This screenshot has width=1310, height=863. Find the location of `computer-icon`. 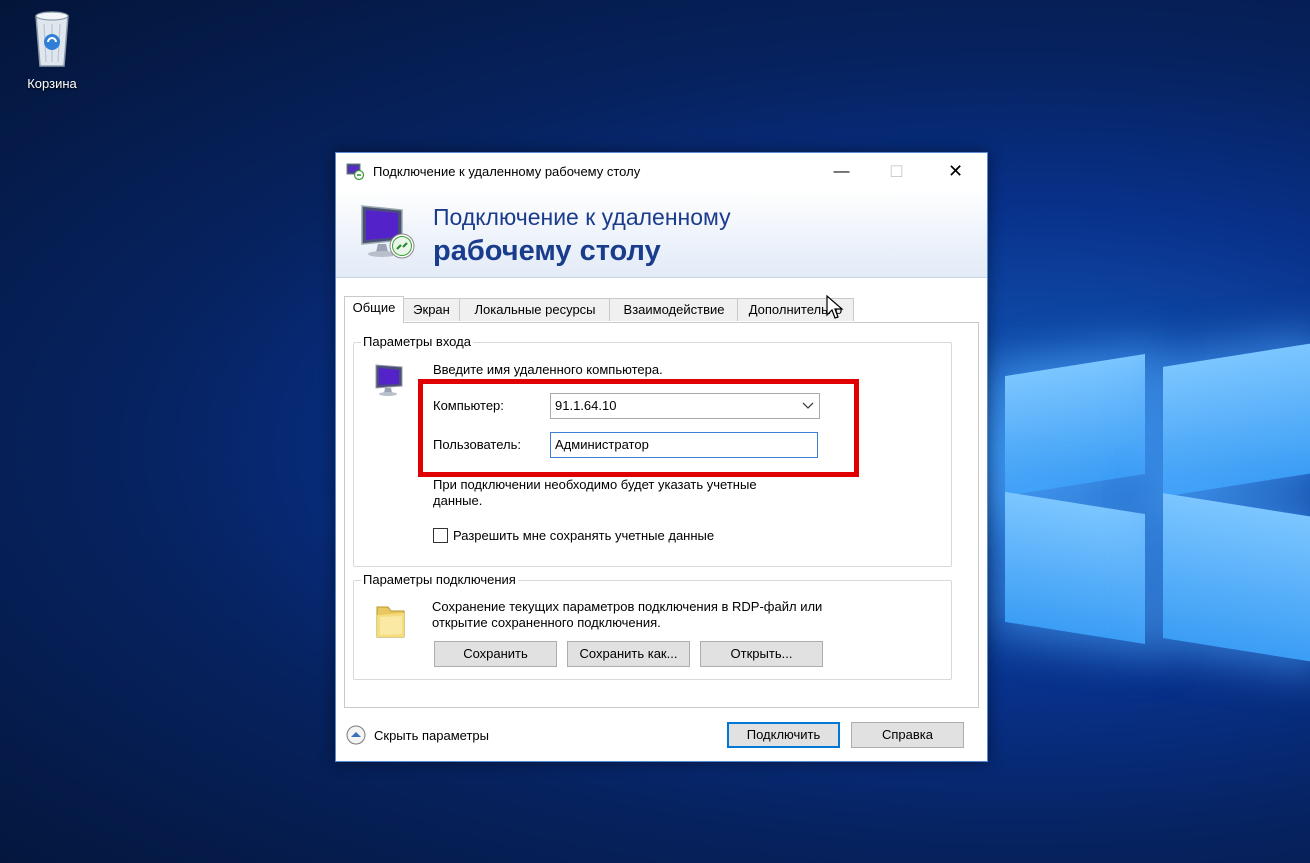

computer-icon is located at coordinates (392, 380).